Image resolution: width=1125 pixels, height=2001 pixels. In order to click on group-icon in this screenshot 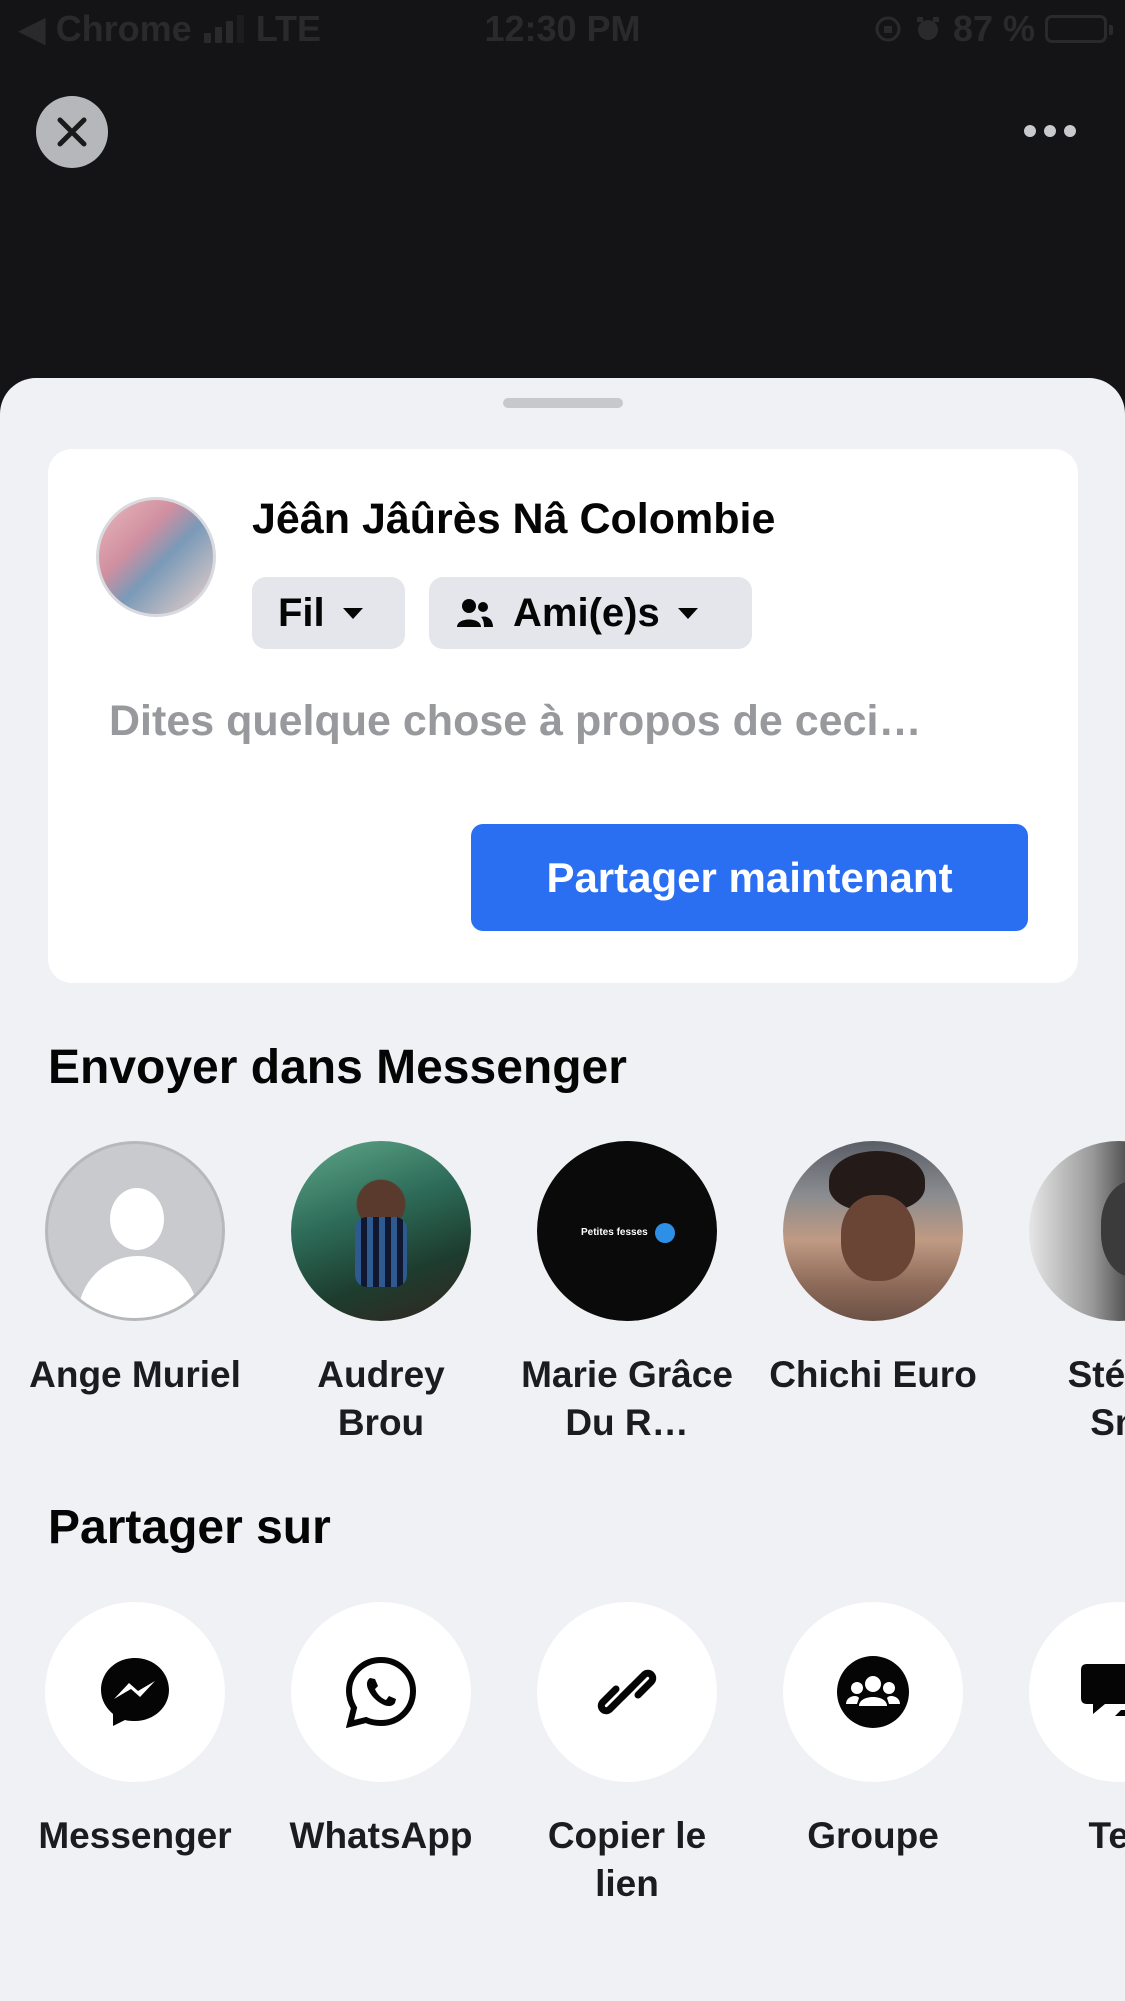, I will do `click(873, 1692)`.